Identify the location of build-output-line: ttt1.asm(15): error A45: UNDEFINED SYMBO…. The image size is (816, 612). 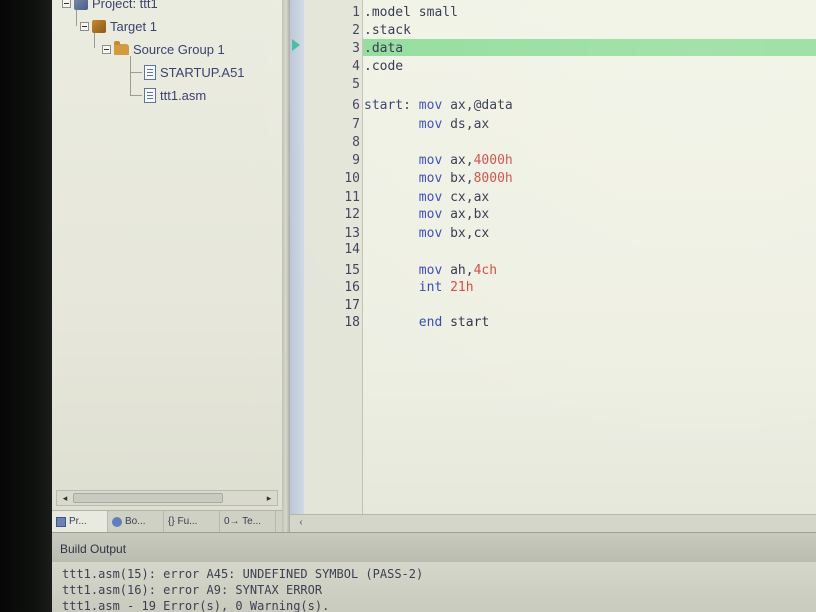
(243, 574).